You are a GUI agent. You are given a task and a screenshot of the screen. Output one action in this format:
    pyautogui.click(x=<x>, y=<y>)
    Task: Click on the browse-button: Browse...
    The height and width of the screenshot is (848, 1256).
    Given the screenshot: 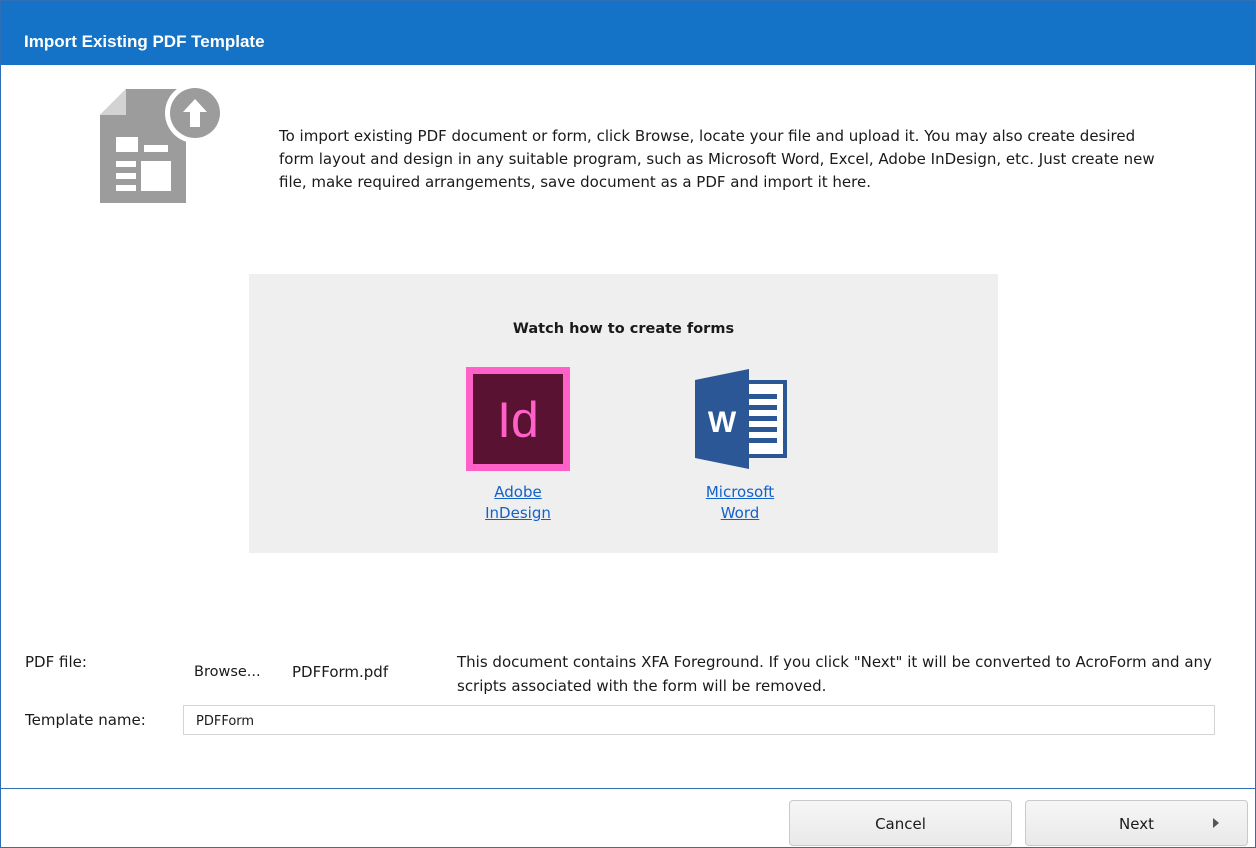 What is the action you would take?
    pyautogui.click(x=227, y=672)
    